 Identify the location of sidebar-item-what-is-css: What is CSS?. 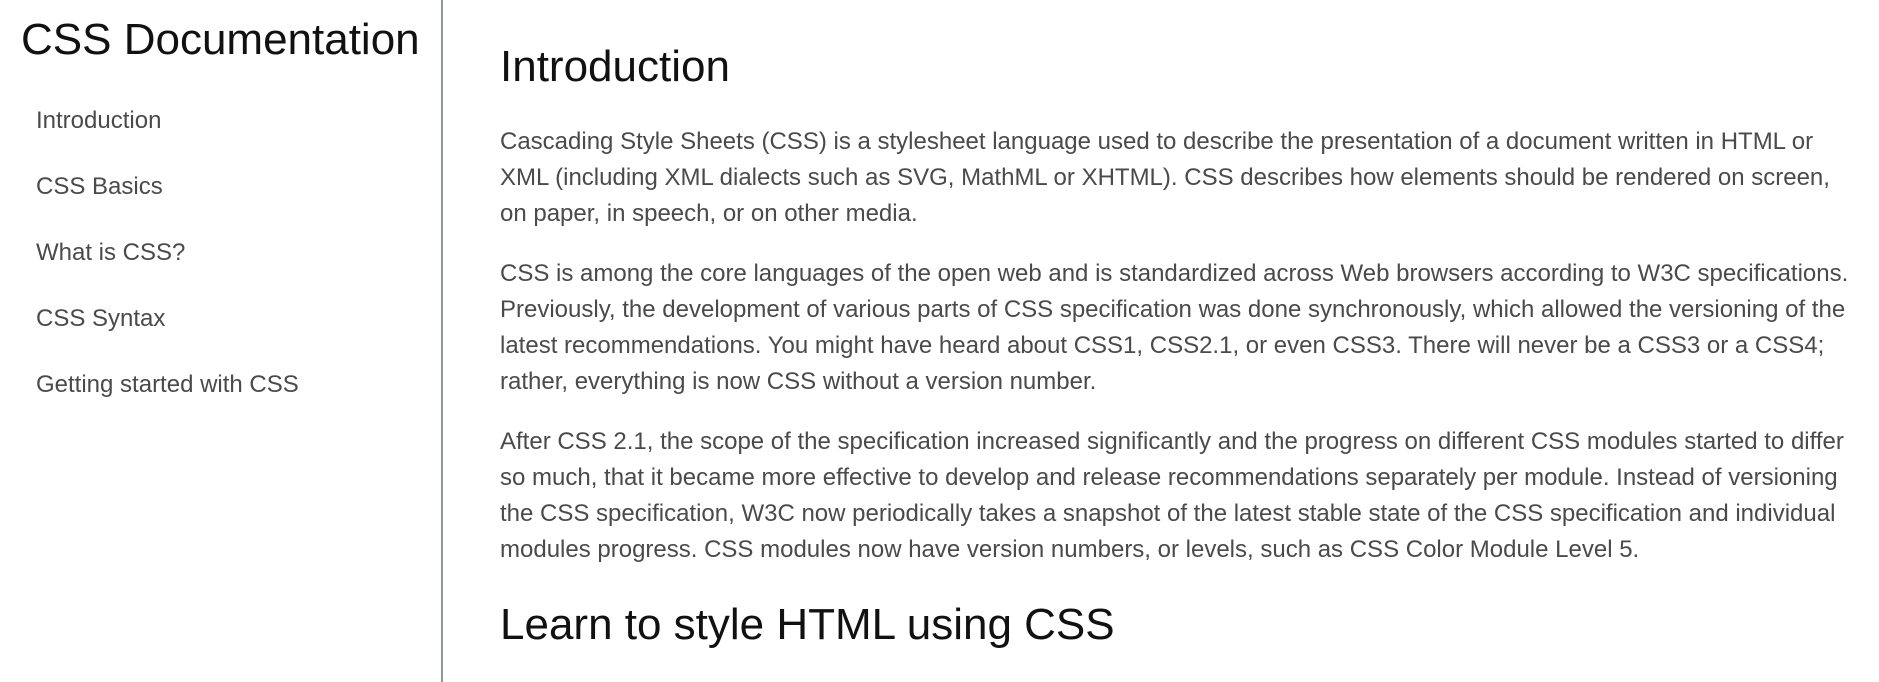
(167, 265).